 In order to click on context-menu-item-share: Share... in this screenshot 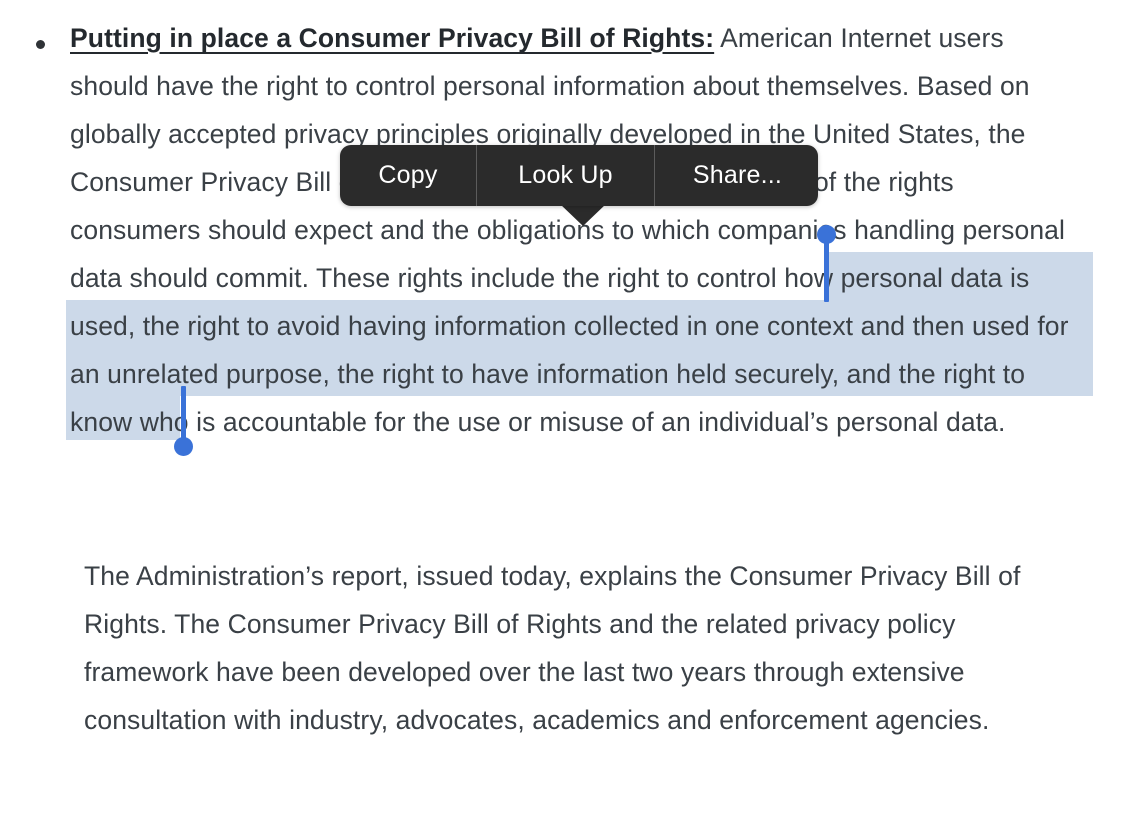, I will do `click(737, 175)`.